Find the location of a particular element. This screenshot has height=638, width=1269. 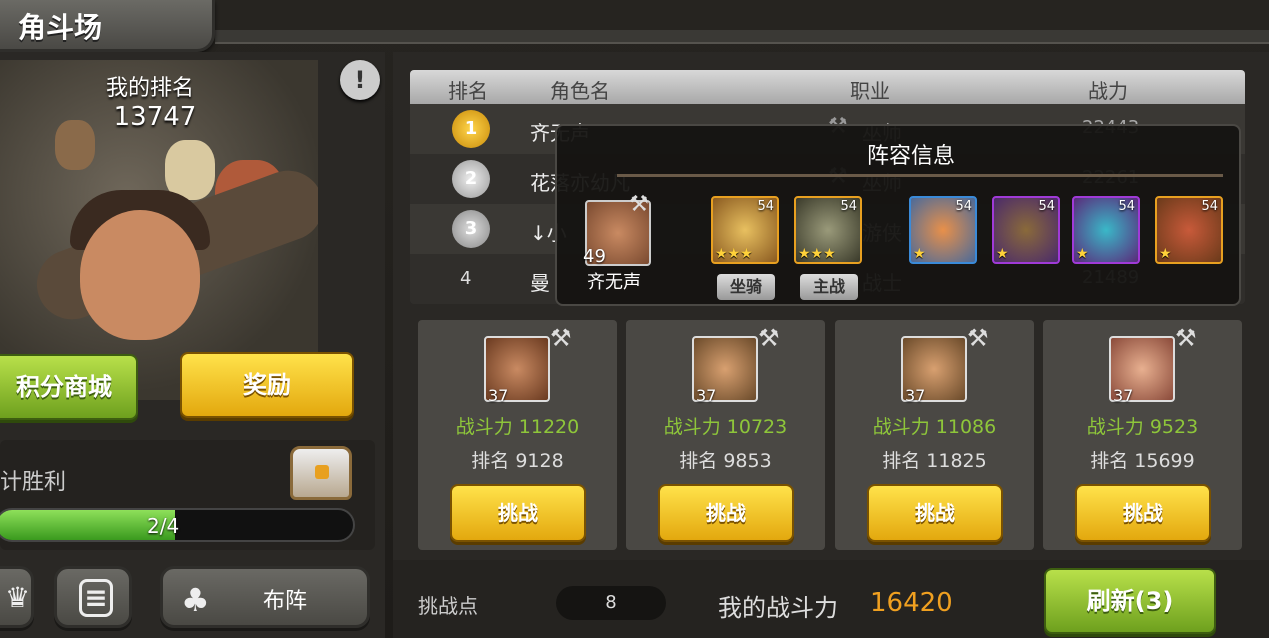

opponent-card: ⚒ 37 战斗力 9523 排名 15699 挑战 is located at coordinates (1142, 435).